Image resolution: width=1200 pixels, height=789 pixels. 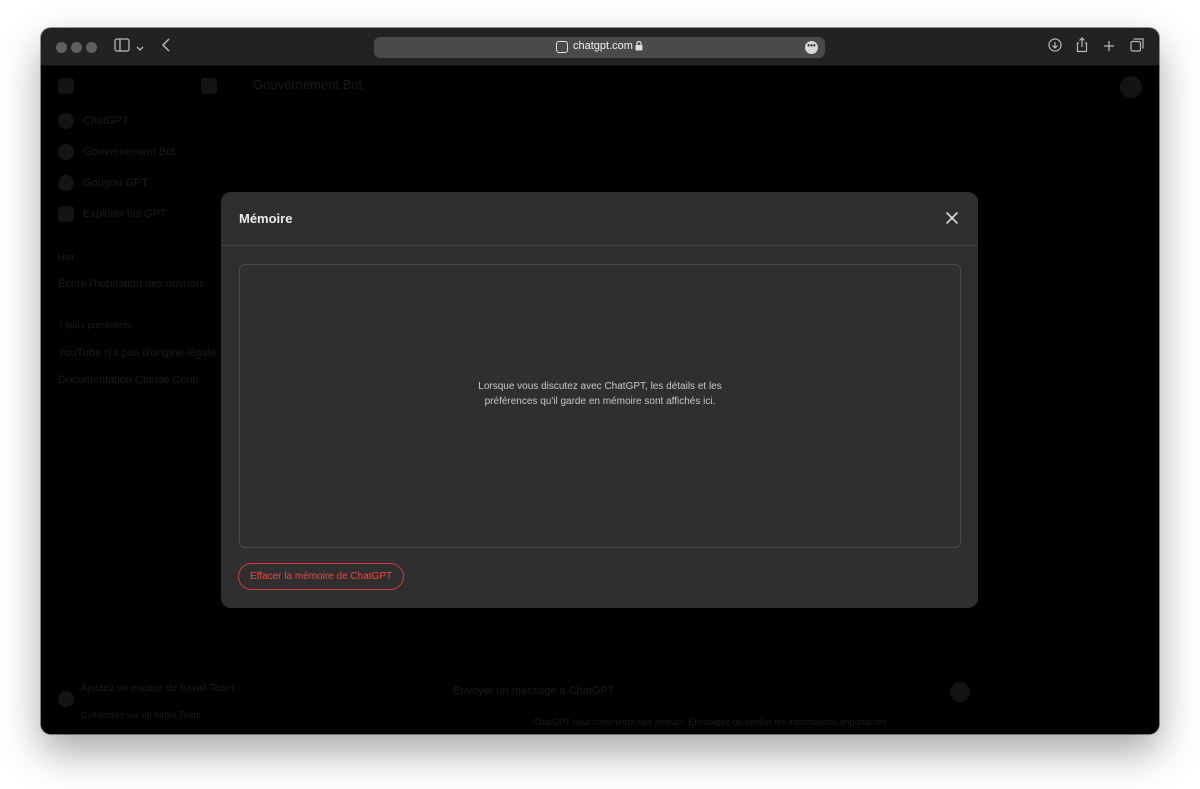 What do you see at coordinates (952, 218) in the screenshot?
I see `close-icon` at bounding box center [952, 218].